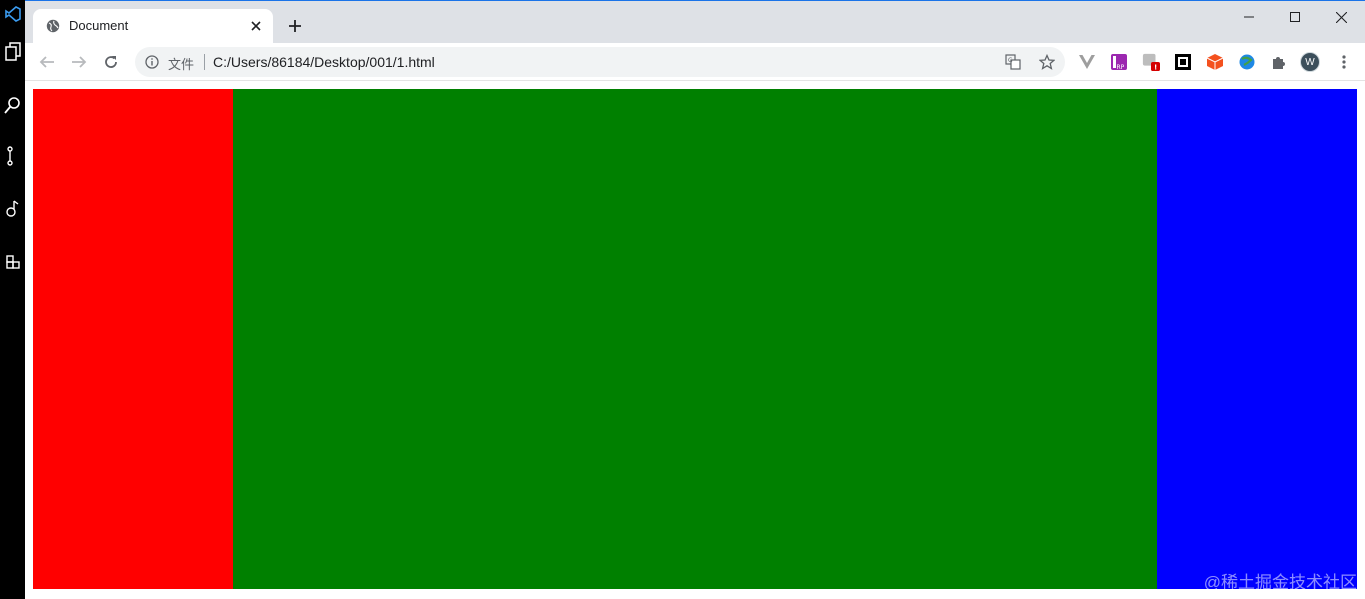 Image resolution: width=1365 pixels, height=599 pixels. I want to click on tab-document: Document, so click(153, 26).